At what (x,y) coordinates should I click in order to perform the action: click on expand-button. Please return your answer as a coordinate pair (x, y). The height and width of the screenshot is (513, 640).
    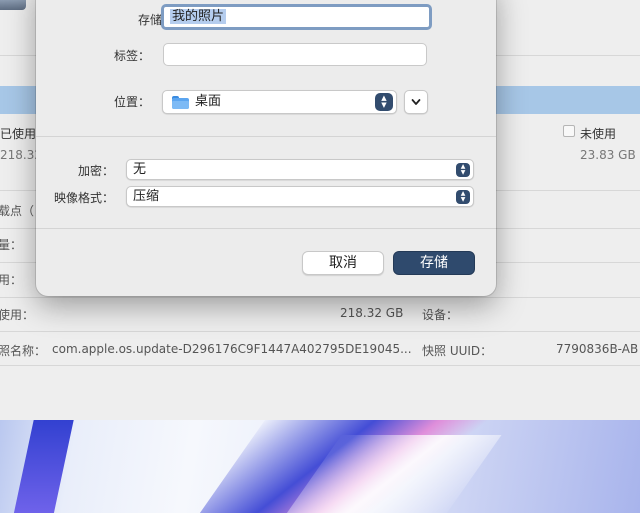
    Looking at the image, I should click on (416, 102).